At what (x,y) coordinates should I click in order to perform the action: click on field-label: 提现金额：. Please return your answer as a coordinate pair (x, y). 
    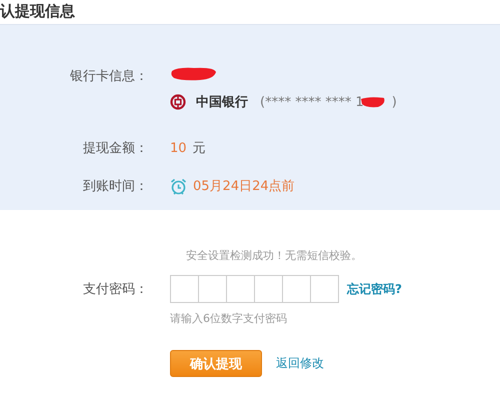
    Looking at the image, I should click on (115, 148).